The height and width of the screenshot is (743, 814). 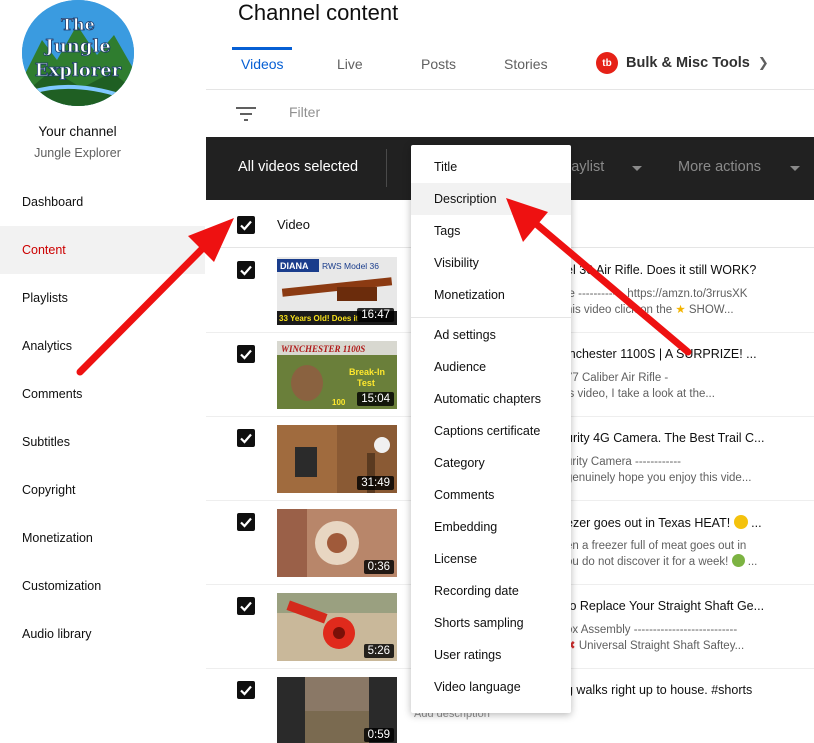 I want to click on video-thumbnail: 0:59, so click(x=337, y=710).